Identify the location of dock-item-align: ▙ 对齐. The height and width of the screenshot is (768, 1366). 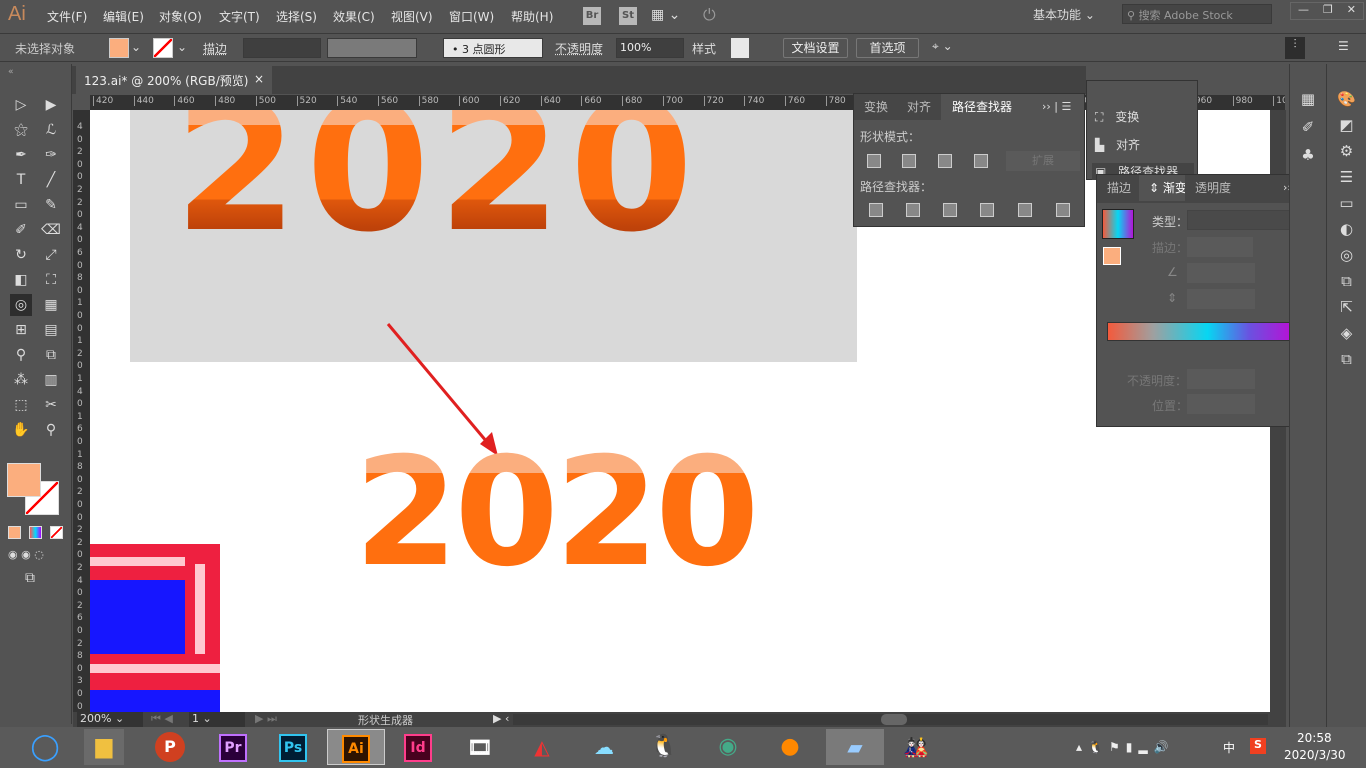
(1145, 144).